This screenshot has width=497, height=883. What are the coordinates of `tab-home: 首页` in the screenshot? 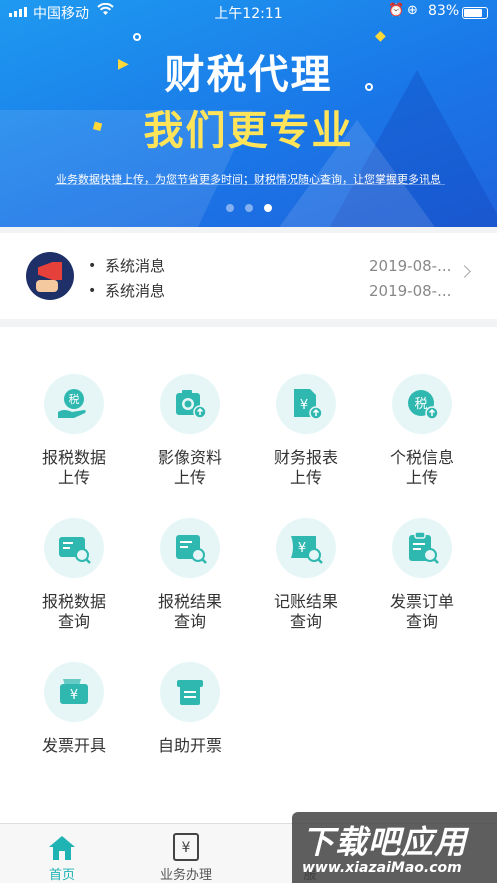 It's located at (62, 853).